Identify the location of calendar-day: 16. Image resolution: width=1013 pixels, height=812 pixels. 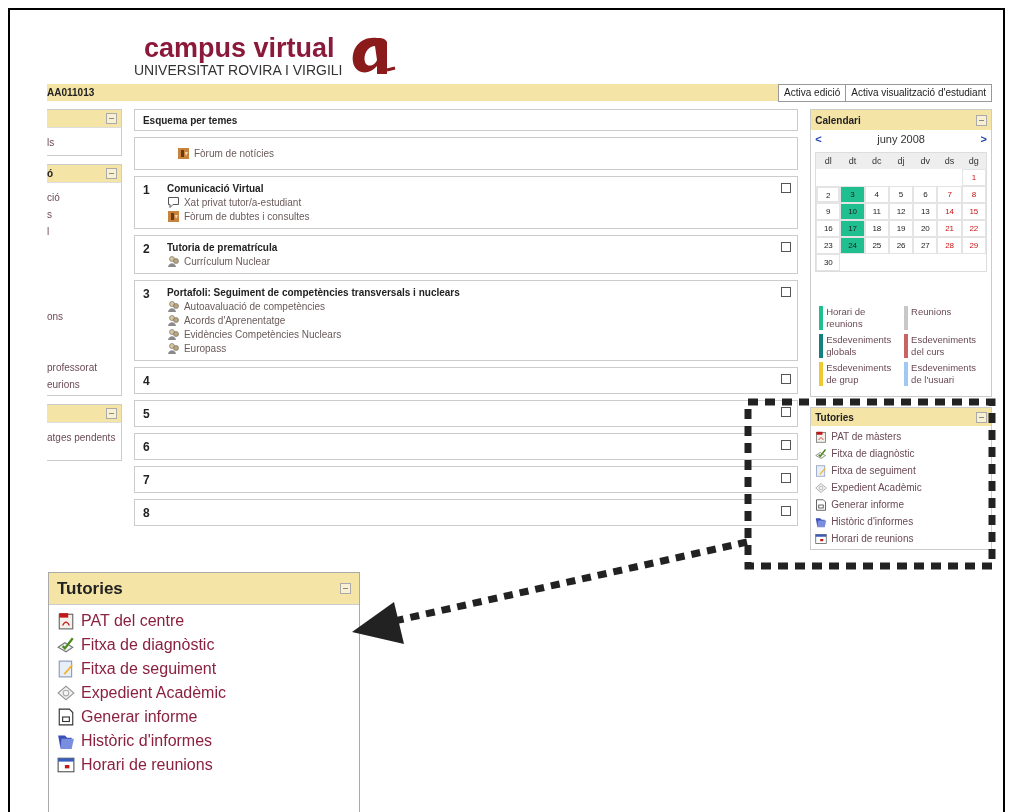
(828, 228).